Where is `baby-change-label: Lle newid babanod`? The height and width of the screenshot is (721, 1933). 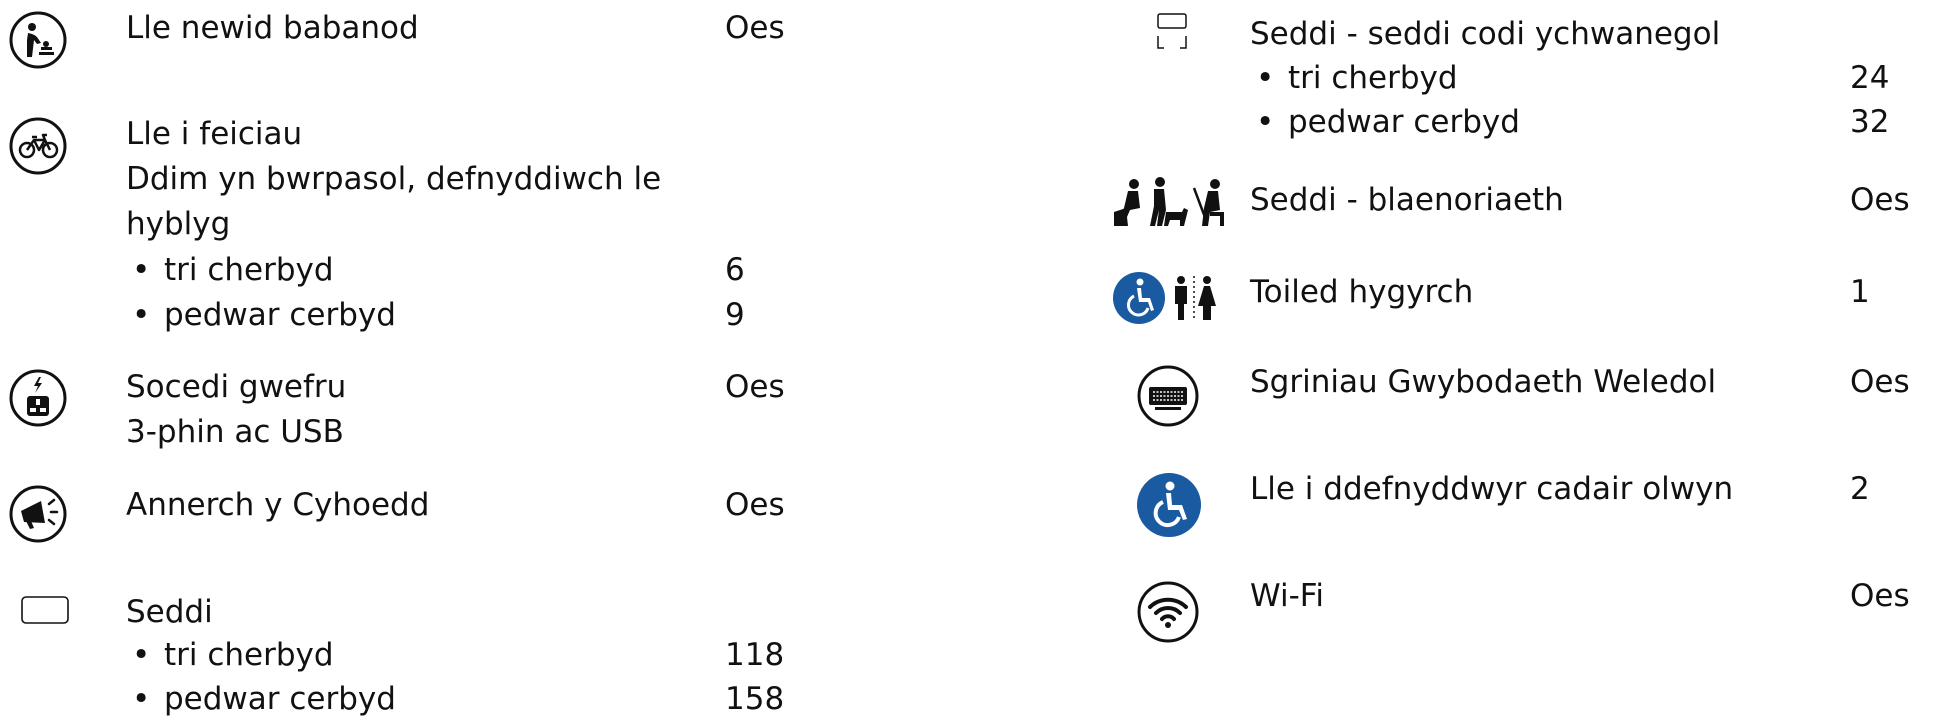 baby-change-label: Lle newid babanod is located at coordinates (272, 28).